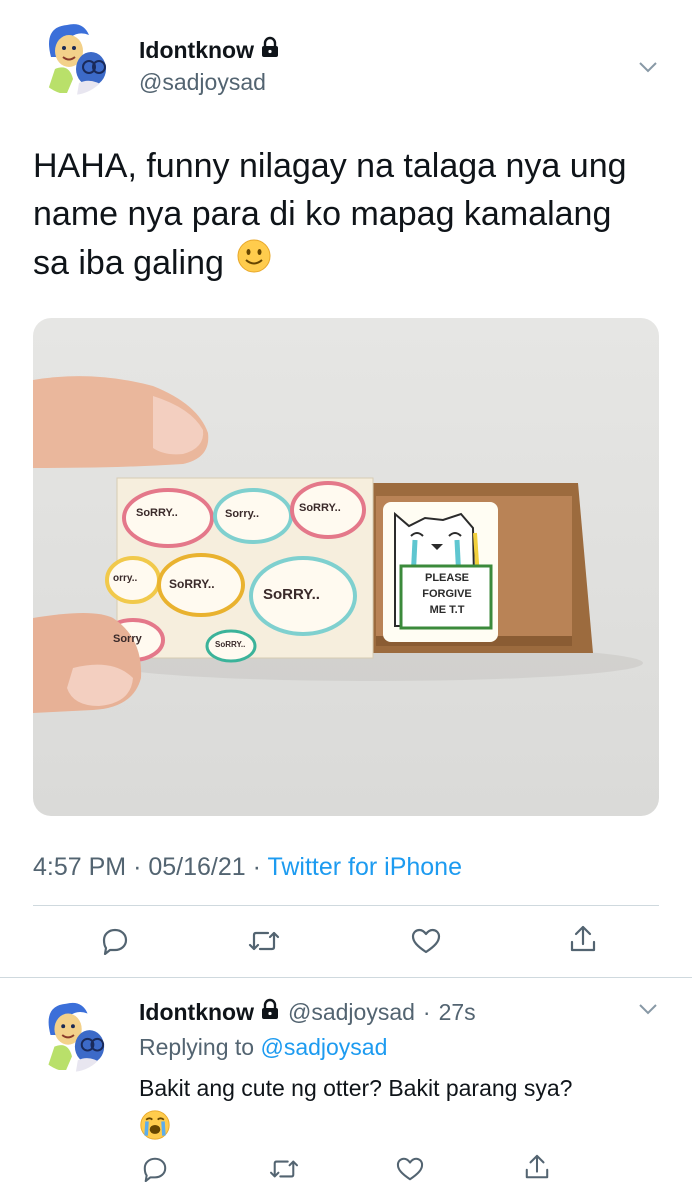  Describe the element at coordinates (351, 1012) in the screenshot. I see `reply-handle: @sadjoysad` at that location.